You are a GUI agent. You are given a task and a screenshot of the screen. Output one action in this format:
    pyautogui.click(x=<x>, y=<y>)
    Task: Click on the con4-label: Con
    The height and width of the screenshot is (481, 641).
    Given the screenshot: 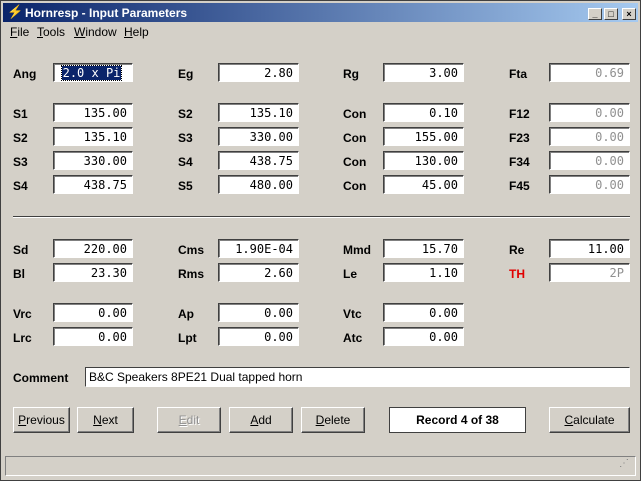 What is the action you would take?
    pyautogui.click(x=355, y=186)
    